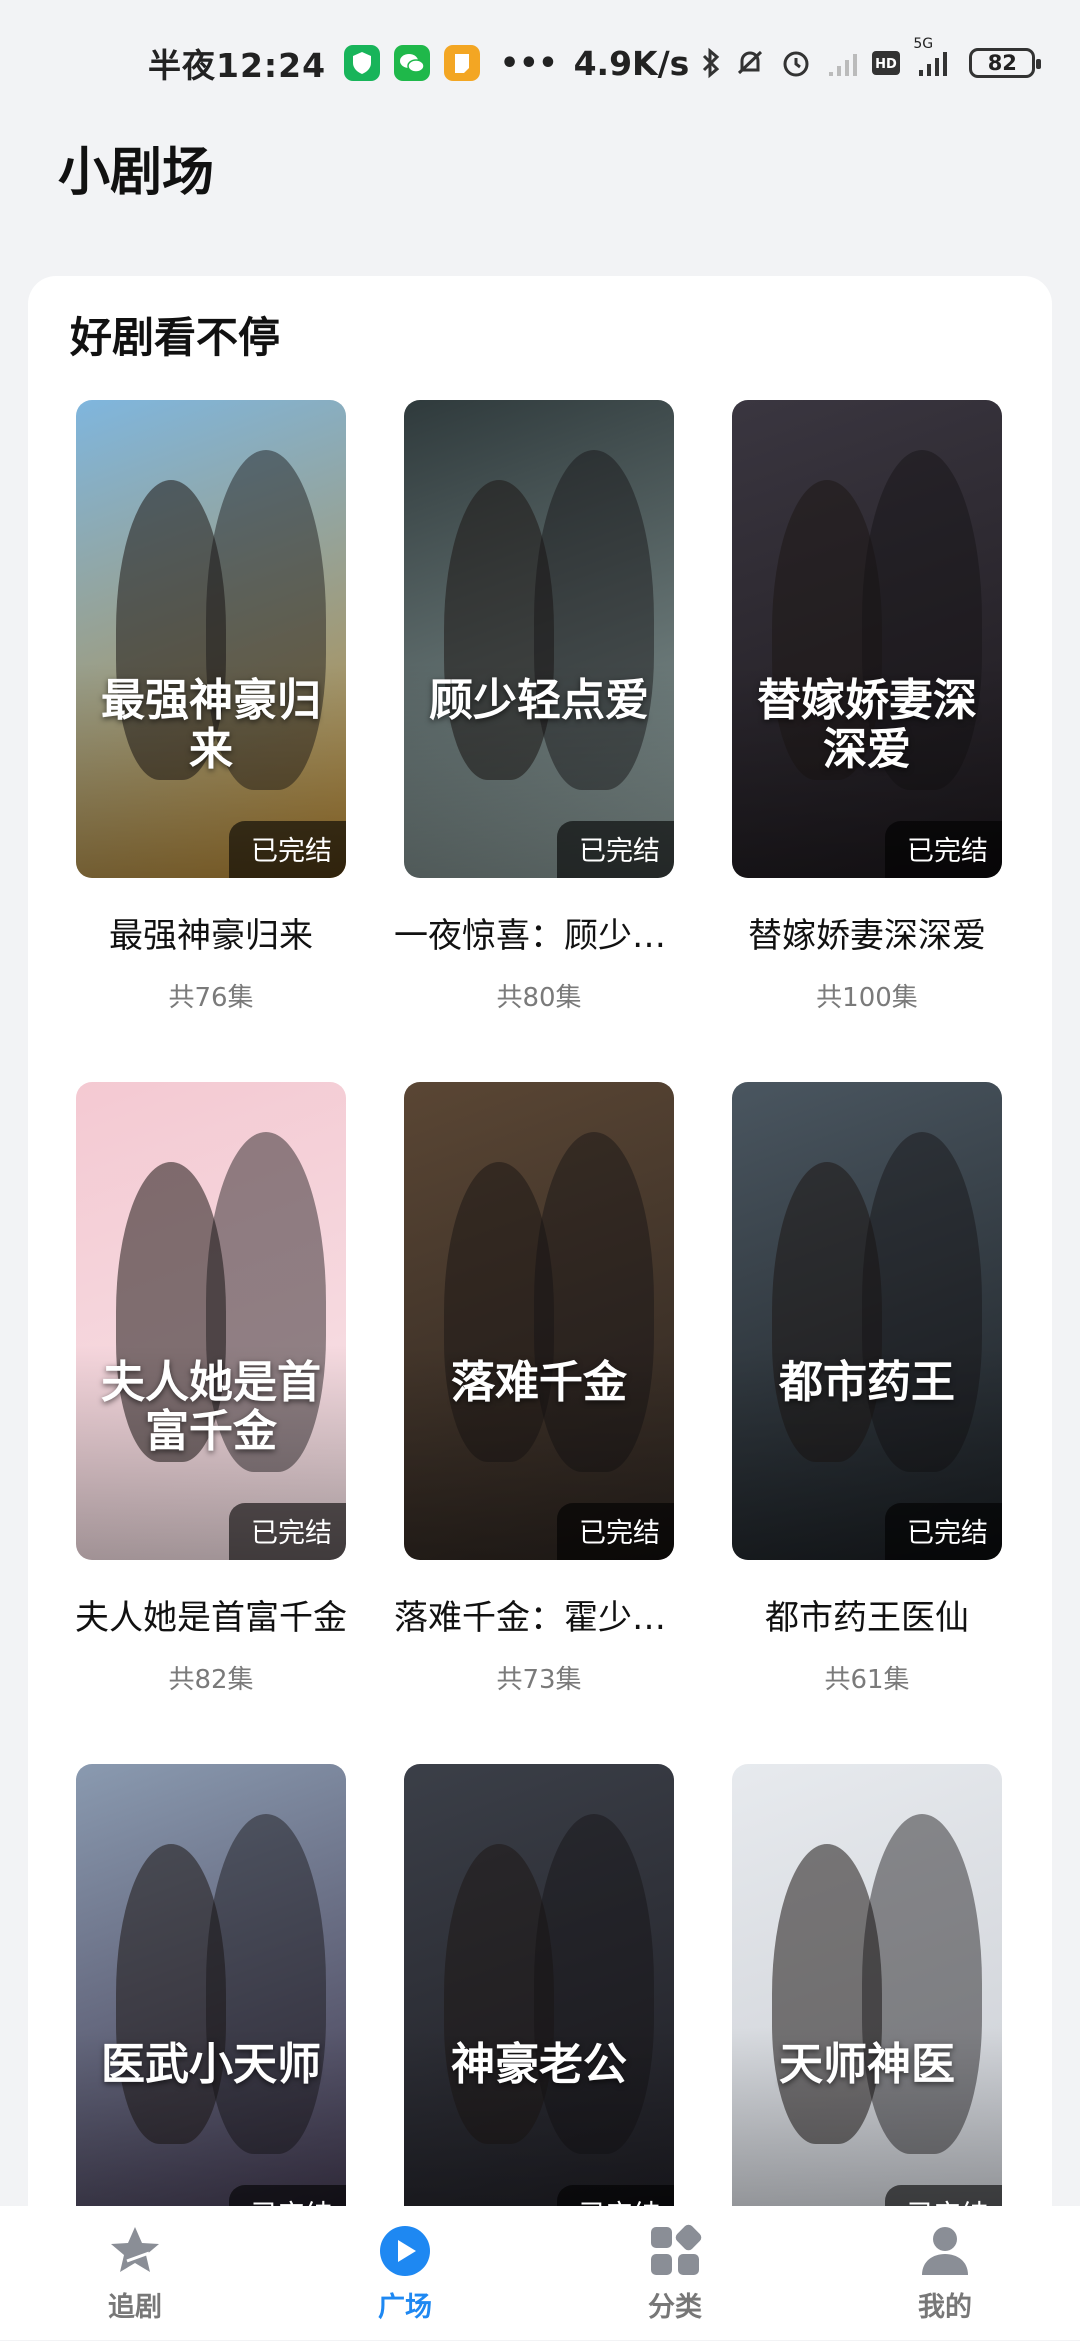 The image size is (1080, 2341). Describe the element at coordinates (538, 1677) in the screenshot. I see `episode-count: 共73集` at that location.